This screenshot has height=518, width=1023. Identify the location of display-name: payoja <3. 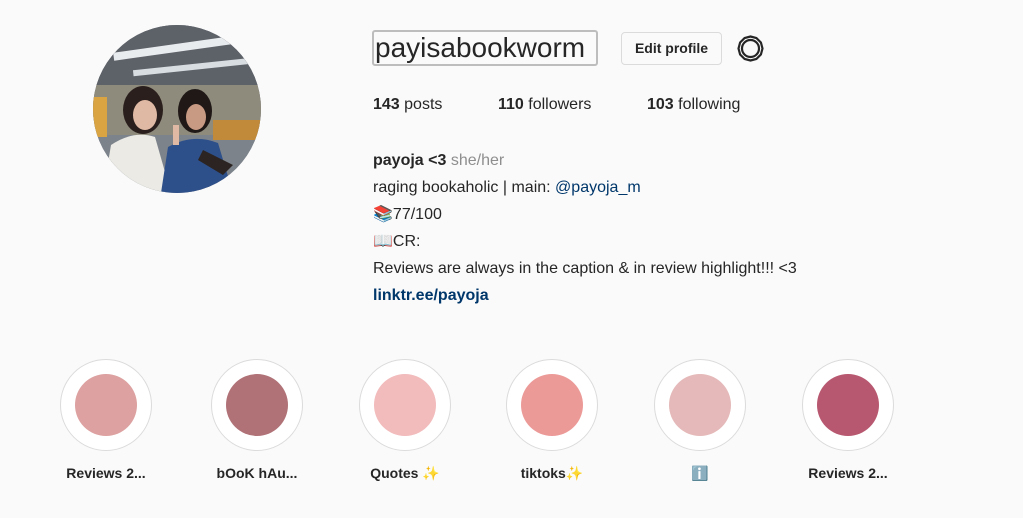
(410, 160).